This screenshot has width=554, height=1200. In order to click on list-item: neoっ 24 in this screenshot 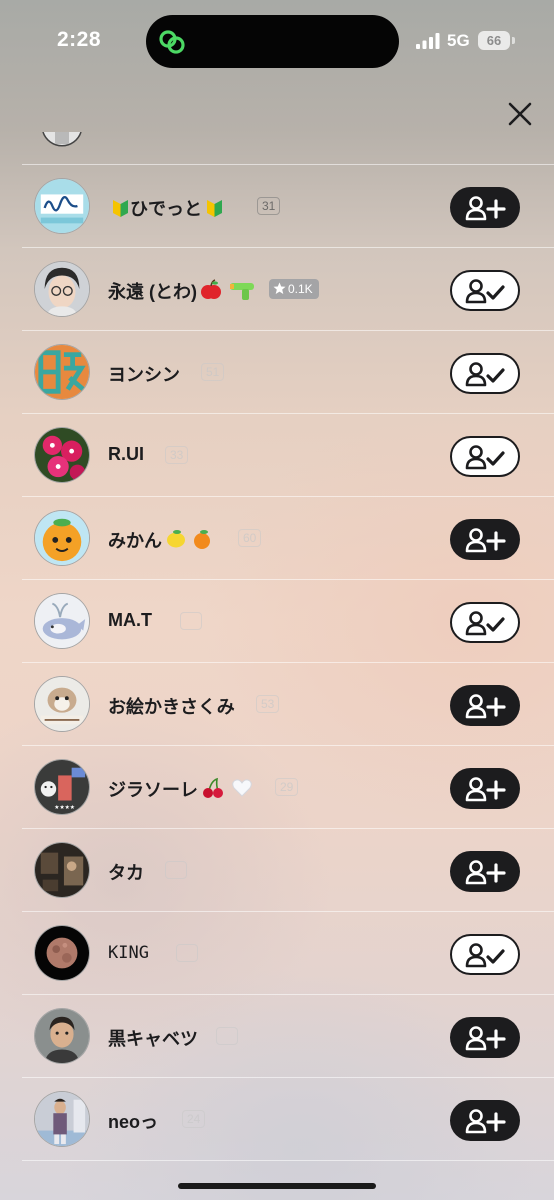, I will do `click(277, 1119)`.